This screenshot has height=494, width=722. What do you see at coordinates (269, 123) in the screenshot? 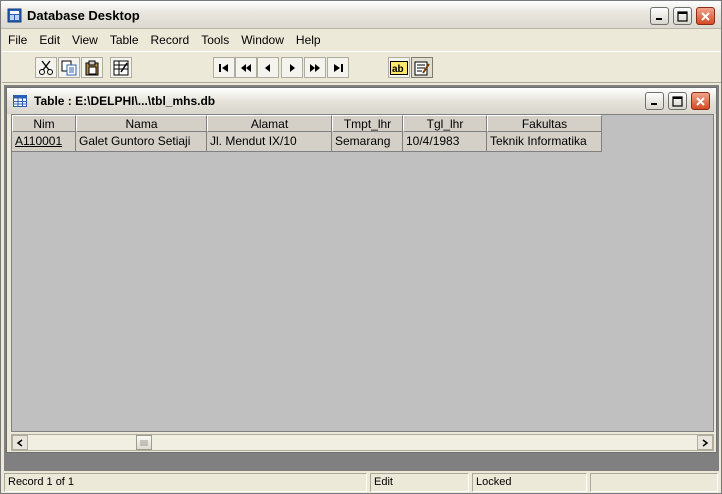
I see `column-header-alamat: Alamat` at bounding box center [269, 123].